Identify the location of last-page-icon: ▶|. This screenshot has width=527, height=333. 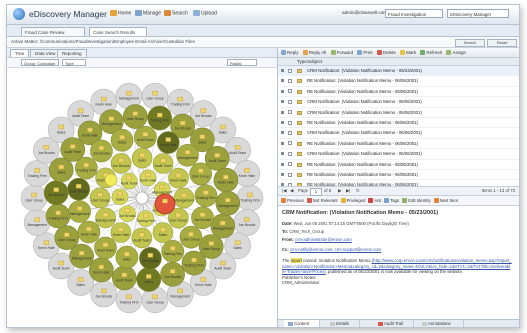
(348, 191).